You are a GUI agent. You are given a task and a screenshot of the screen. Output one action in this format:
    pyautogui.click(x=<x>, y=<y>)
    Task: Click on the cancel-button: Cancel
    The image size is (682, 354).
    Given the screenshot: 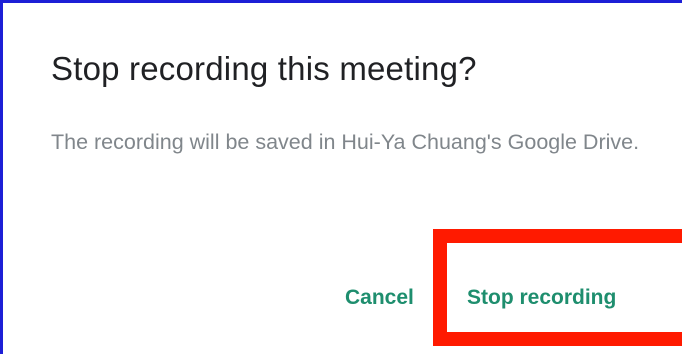 What is the action you would take?
    pyautogui.click(x=379, y=298)
    